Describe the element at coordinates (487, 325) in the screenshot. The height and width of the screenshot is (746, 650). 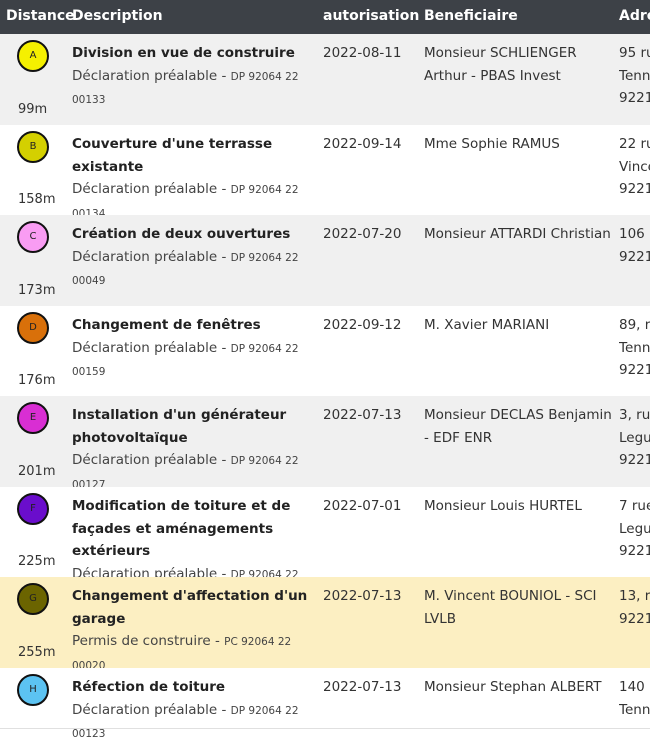
I see `beneficiary-name: M. Xavier MARIANI` at that location.